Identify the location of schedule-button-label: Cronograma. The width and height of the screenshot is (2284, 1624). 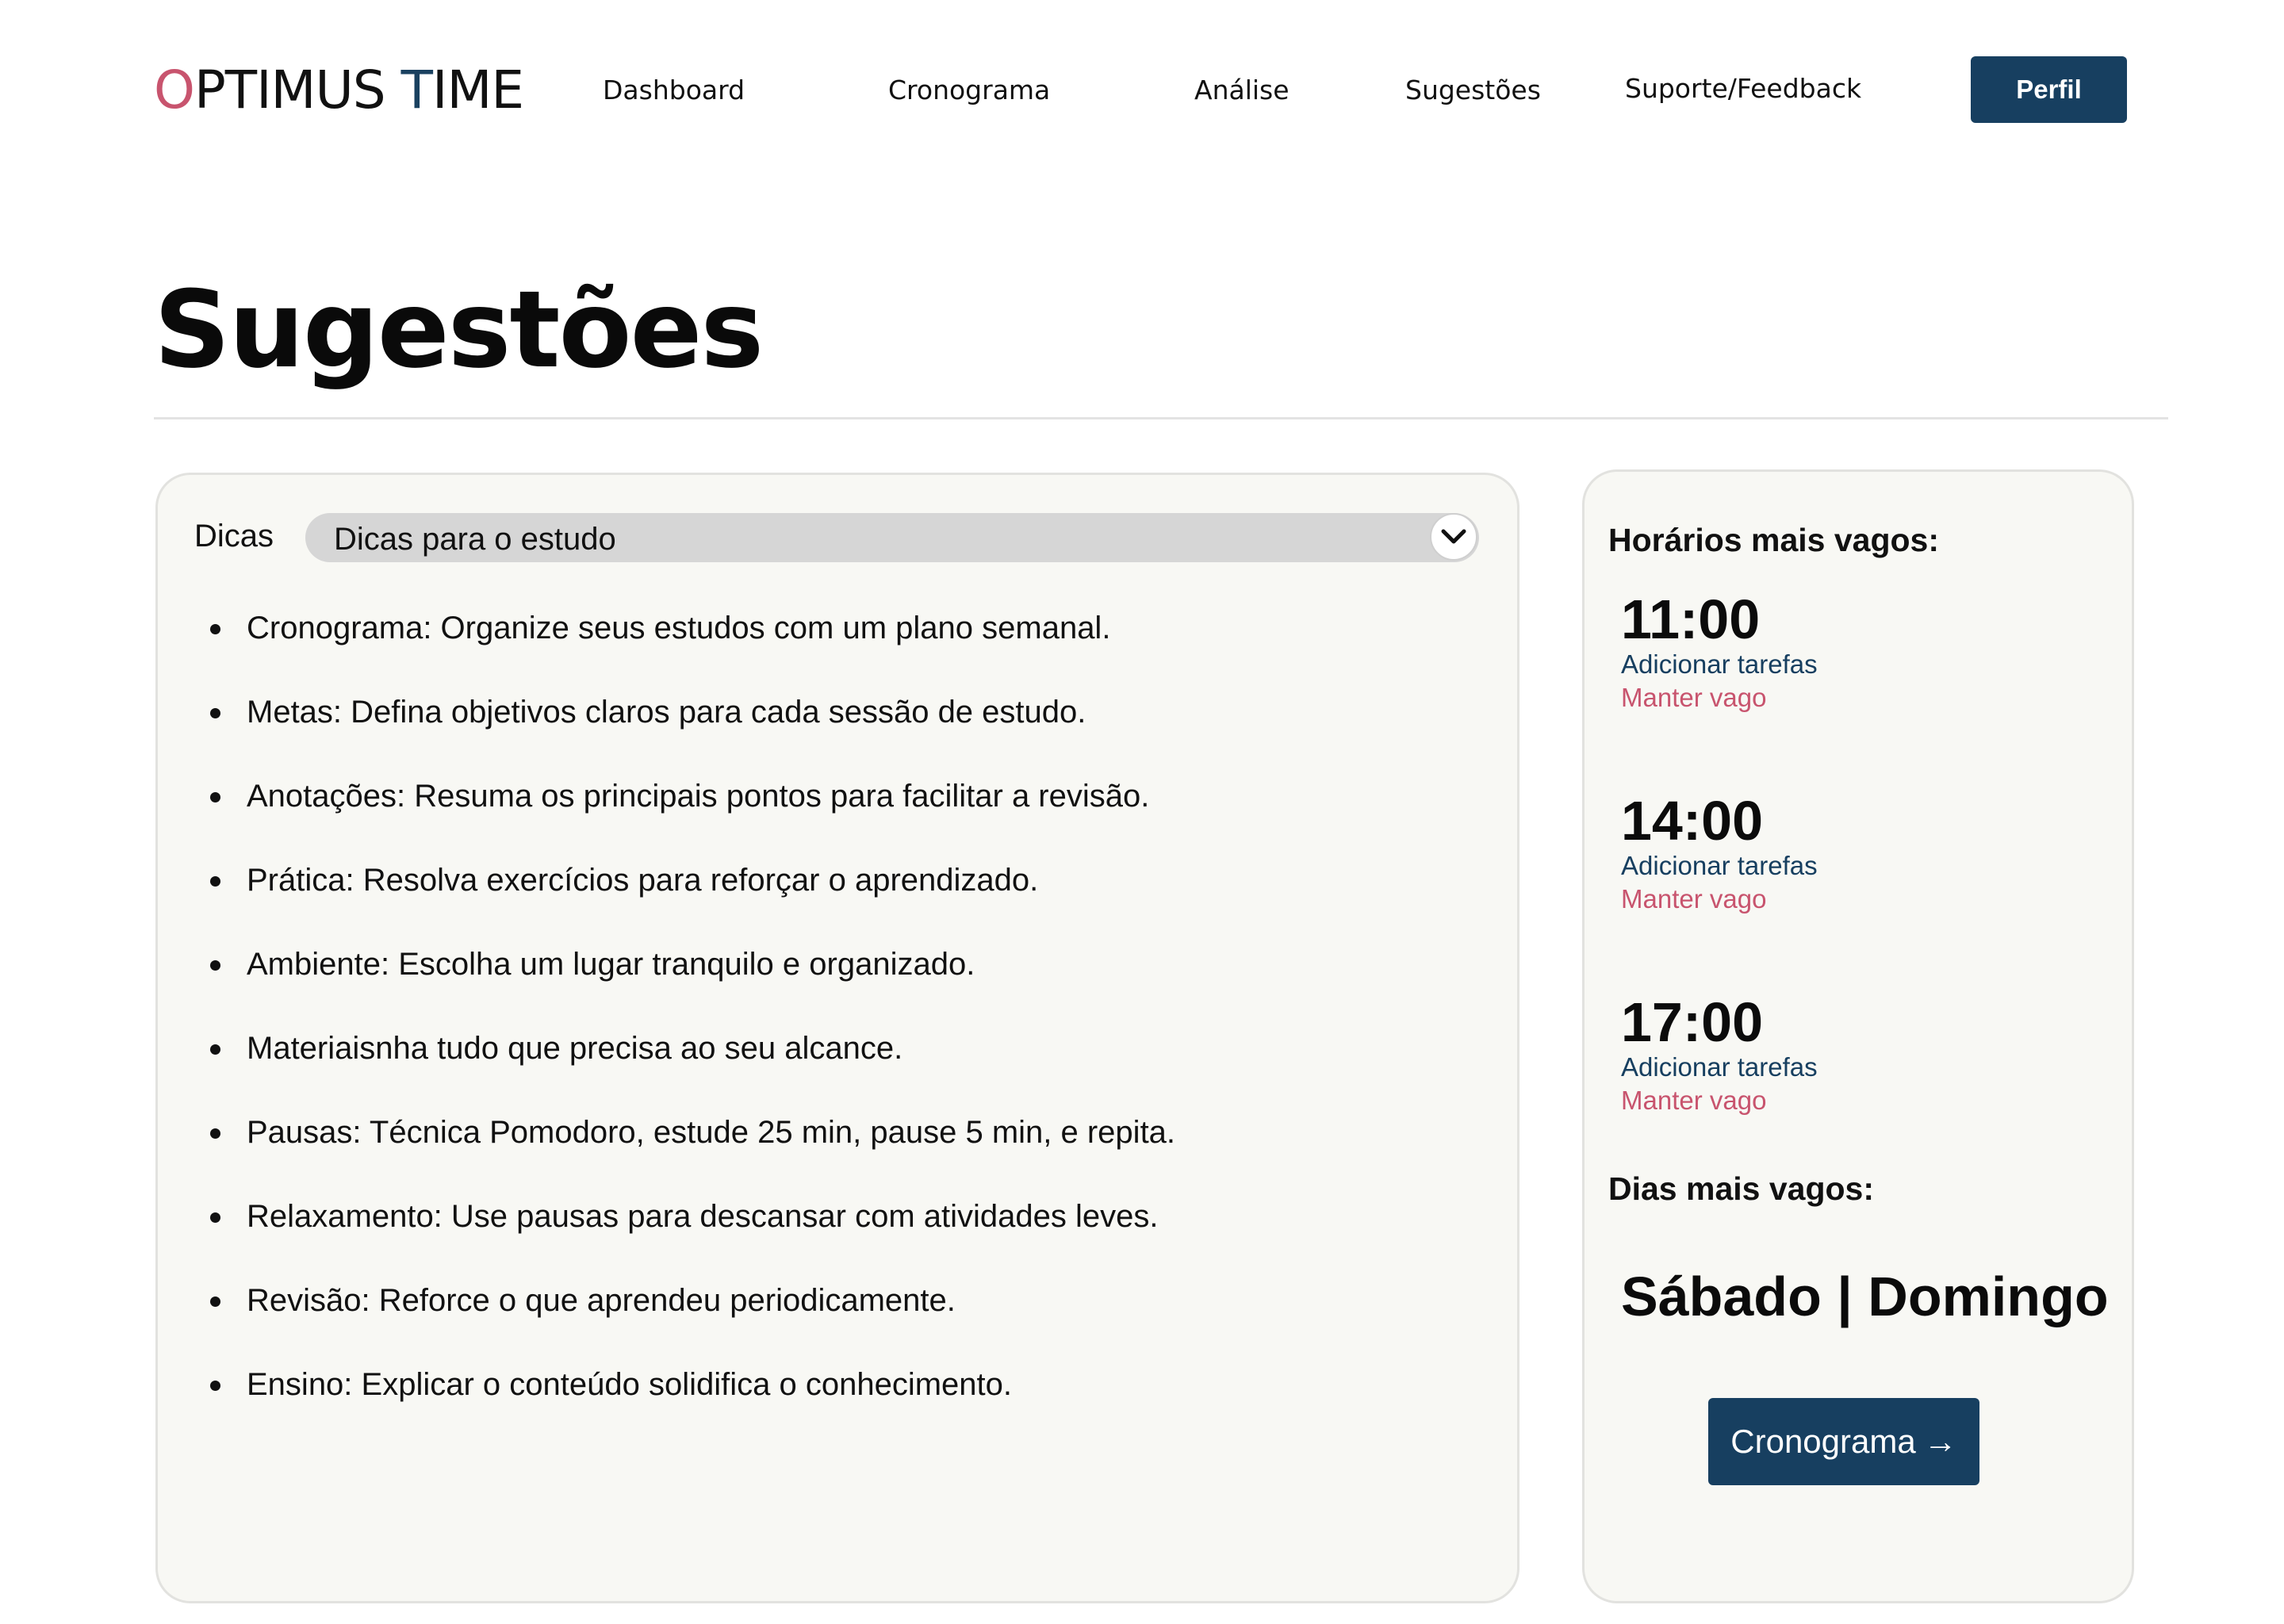
(1823, 1441).